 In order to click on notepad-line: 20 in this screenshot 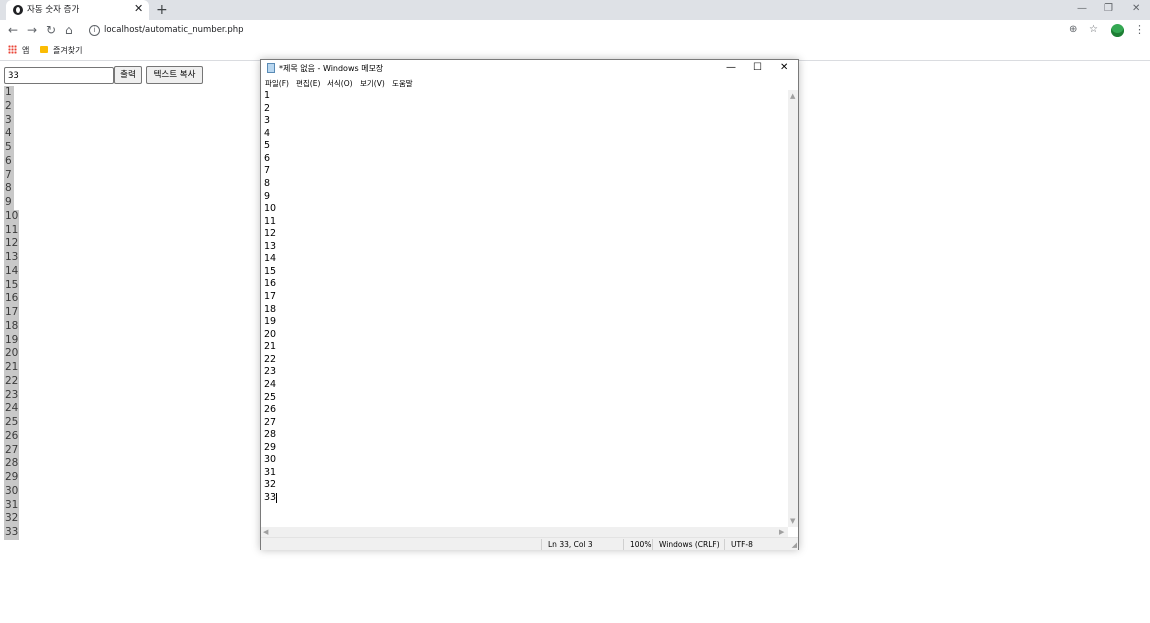, I will do `click(526, 335)`.